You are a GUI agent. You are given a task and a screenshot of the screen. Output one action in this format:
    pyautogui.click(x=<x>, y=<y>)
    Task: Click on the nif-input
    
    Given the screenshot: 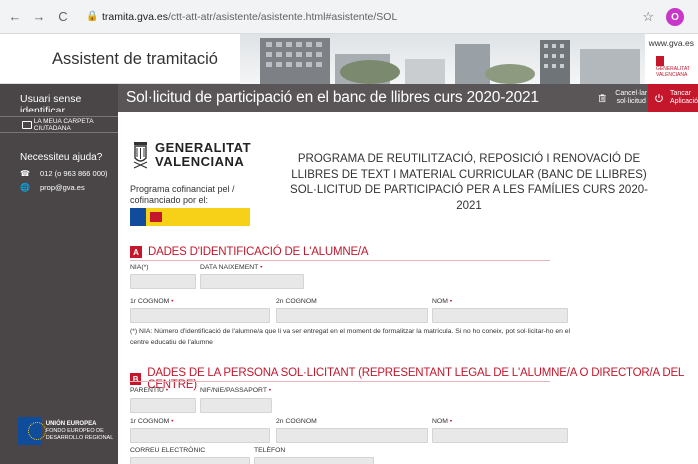 What is the action you would take?
    pyautogui.click(x=236, y=405)
    